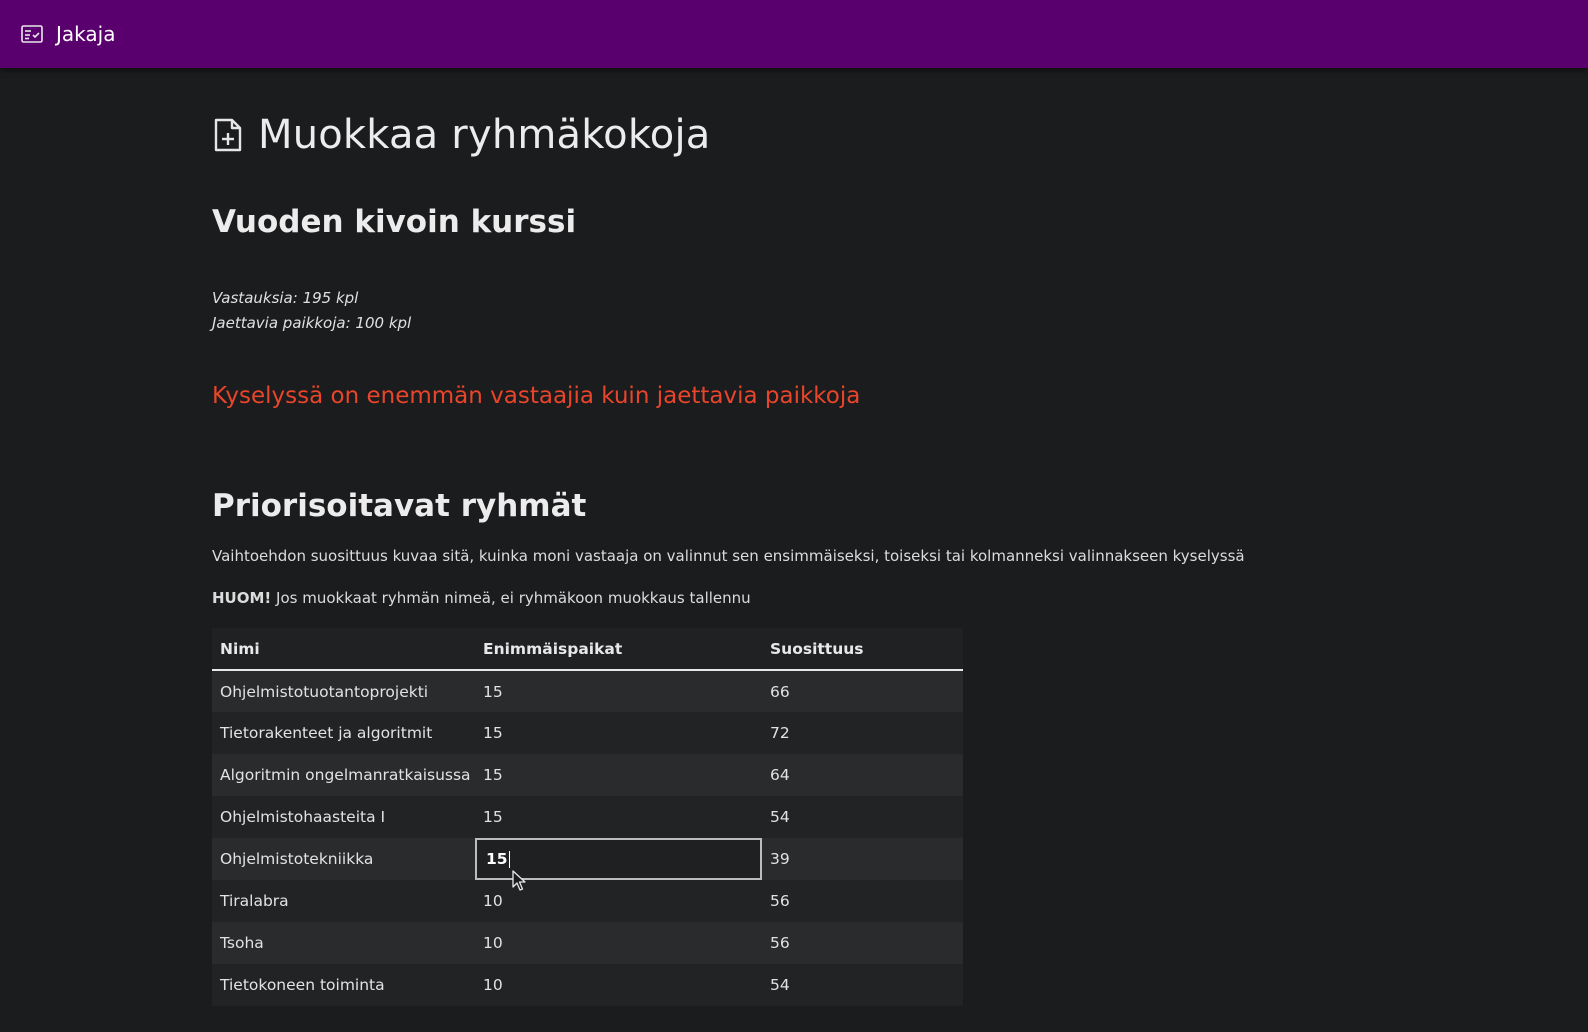  I want to click on group-name-cell: Ohjelmistotekniikka, so click(343, 859).